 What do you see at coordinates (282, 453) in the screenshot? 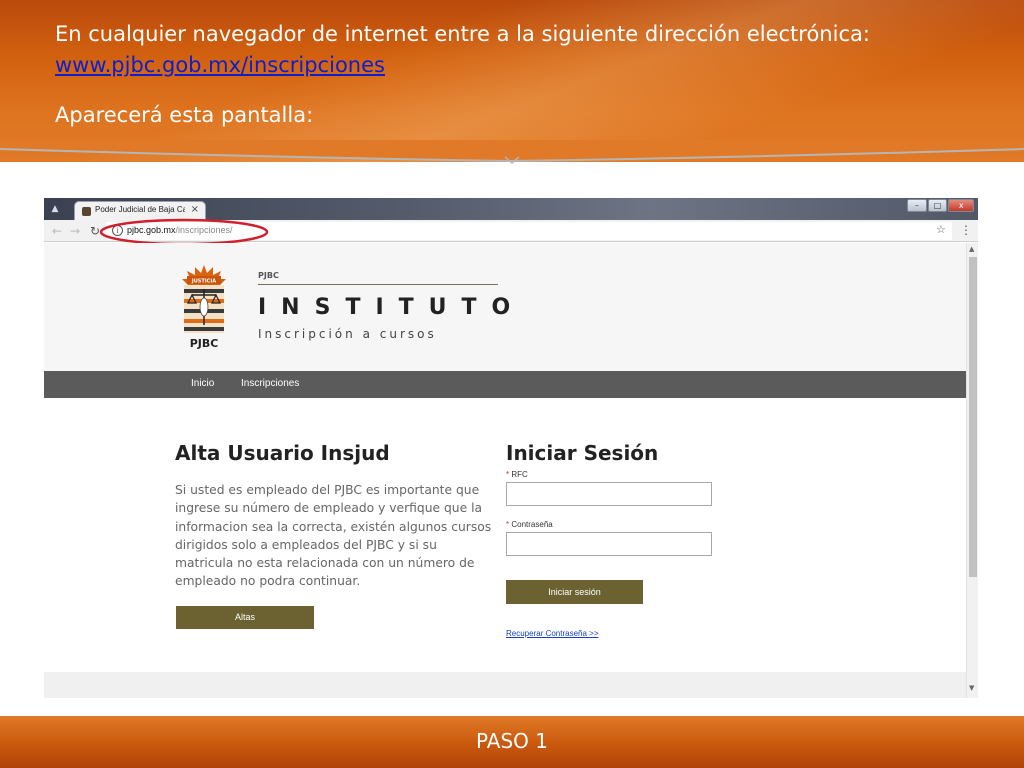
I see `signup-title: Alta Usuario Insjud` at bounding box center [282, 453].